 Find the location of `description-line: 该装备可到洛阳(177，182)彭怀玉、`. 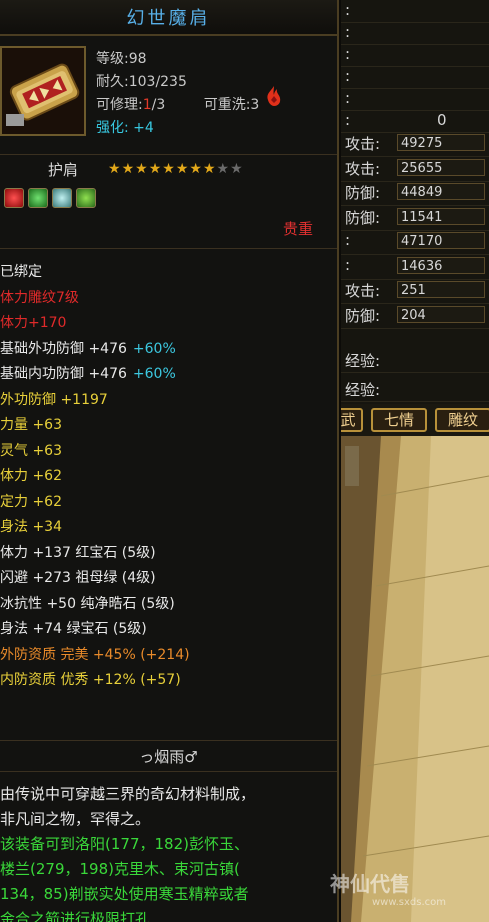

description-line: 该装备可到洛阳(177，182)彭怀玉、 is located at coordinates (124, 844).